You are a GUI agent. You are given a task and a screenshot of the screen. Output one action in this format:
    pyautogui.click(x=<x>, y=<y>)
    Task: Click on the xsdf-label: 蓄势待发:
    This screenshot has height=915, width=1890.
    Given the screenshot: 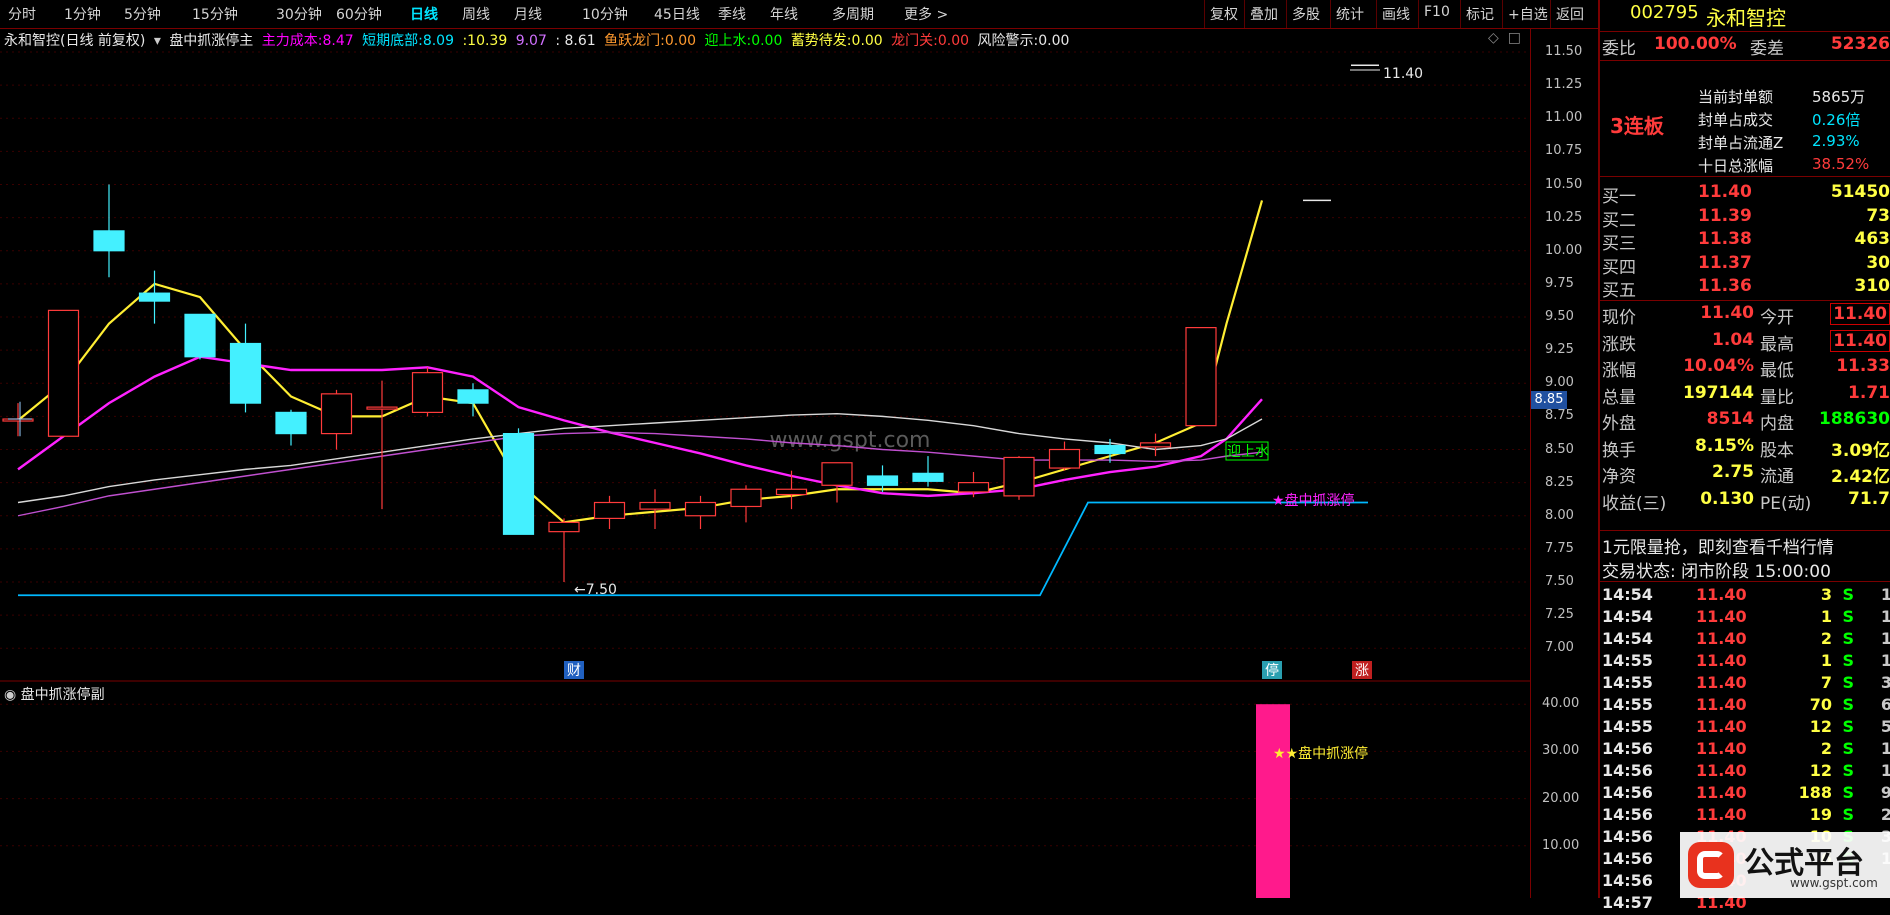 What is the action you would take?
    pyautogui.click(x=821, y=41)
    